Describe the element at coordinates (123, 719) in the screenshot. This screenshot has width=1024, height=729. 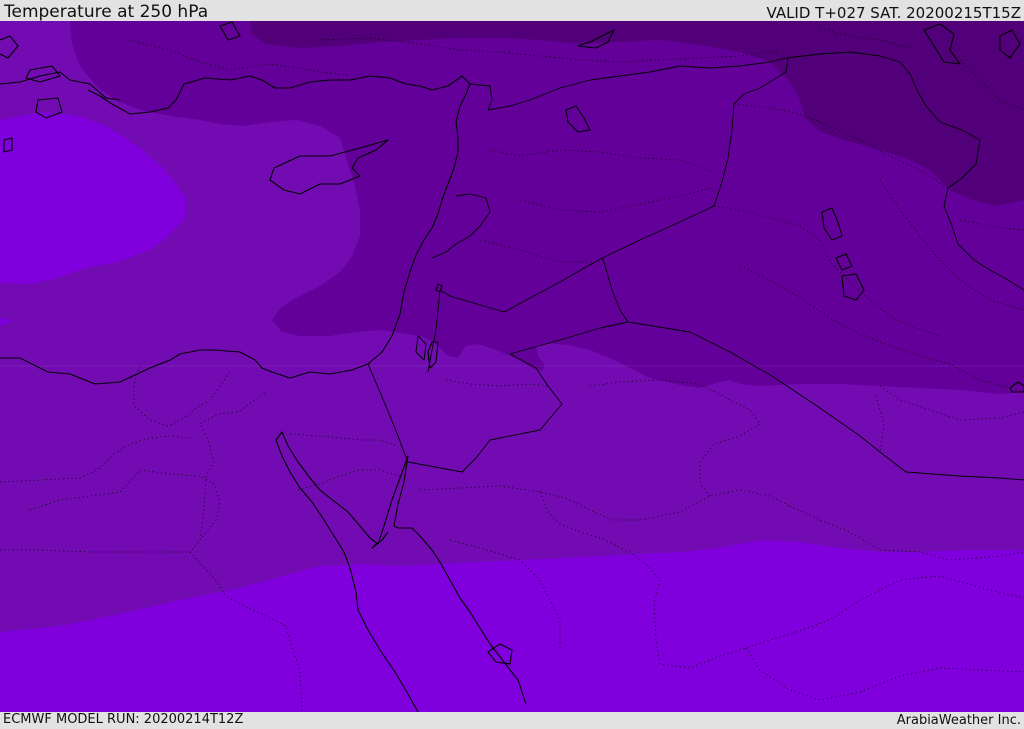
I see `model-run-label: ECMWF MODEL RUN: 20200214T12Z` at that location.